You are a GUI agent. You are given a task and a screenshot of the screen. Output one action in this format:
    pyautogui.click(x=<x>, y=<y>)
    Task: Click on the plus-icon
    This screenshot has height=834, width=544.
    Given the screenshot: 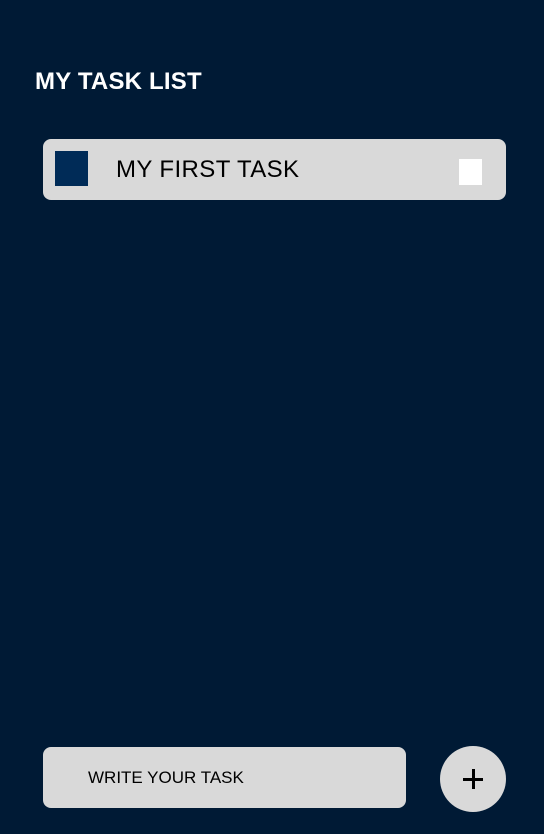 What is the action you would take?
    pyautogui.click(x=473, y=779)
    